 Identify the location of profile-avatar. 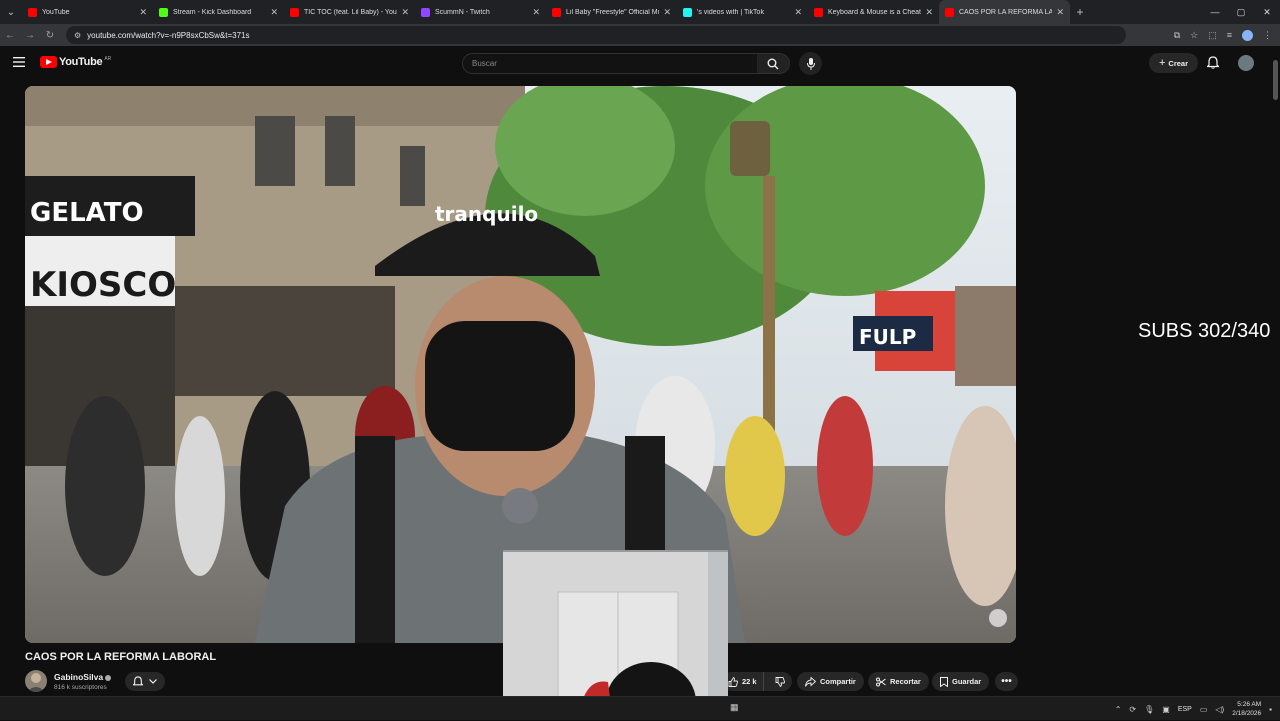
(1247, 35).